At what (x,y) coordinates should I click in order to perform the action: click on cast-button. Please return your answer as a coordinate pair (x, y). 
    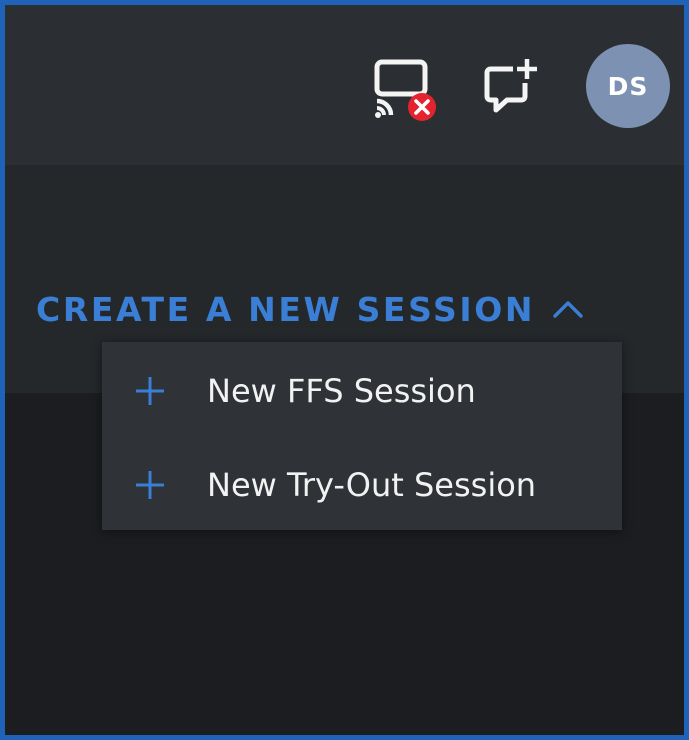
    Looking at the image, I should click on (406, 90).